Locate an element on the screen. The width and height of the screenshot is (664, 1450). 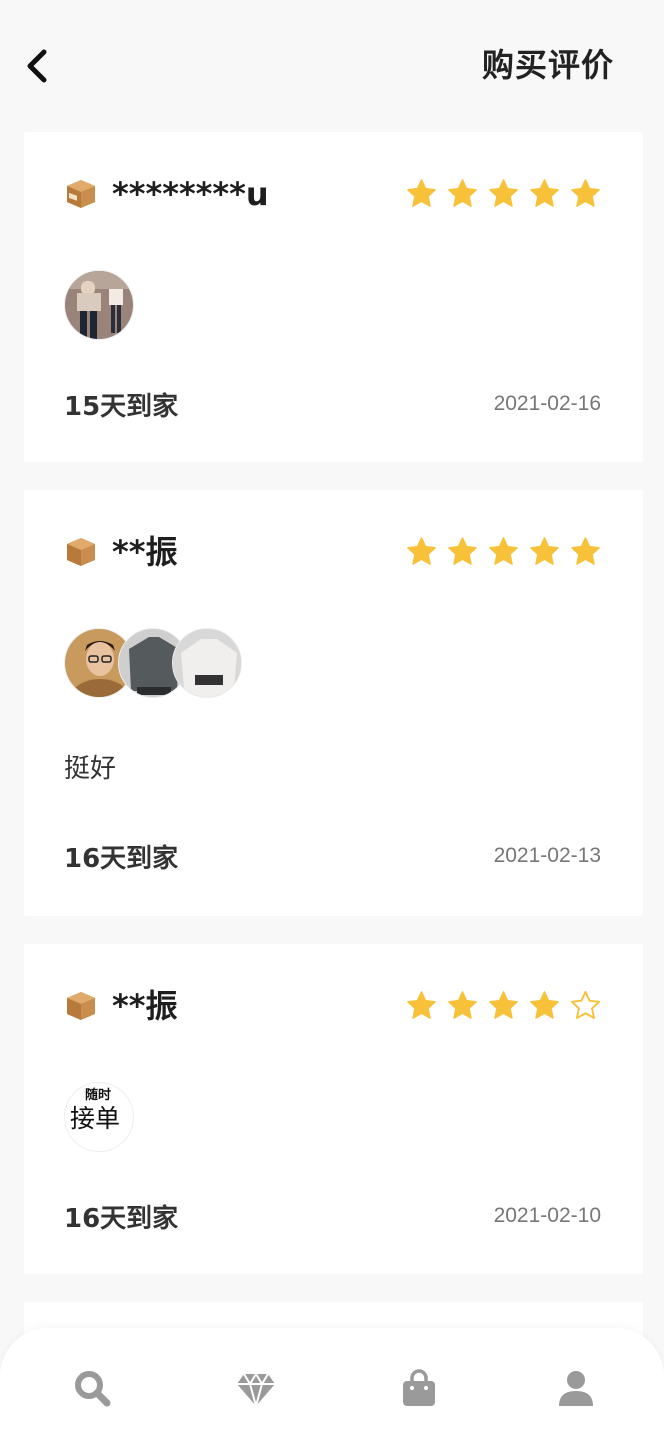
reviewer-name: ********u is located at coordinates (190, 194).